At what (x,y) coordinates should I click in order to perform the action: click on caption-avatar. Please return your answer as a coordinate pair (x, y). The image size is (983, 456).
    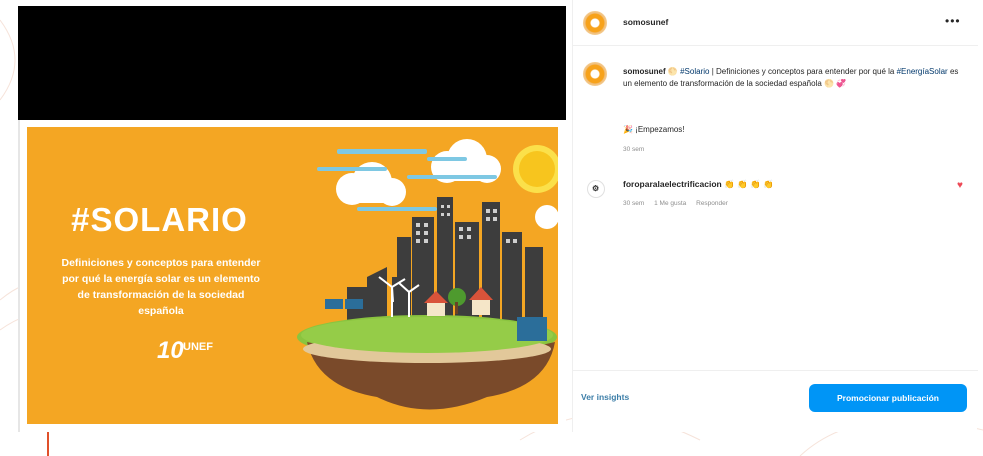
    Looking at the image, I should click on (595, 74).